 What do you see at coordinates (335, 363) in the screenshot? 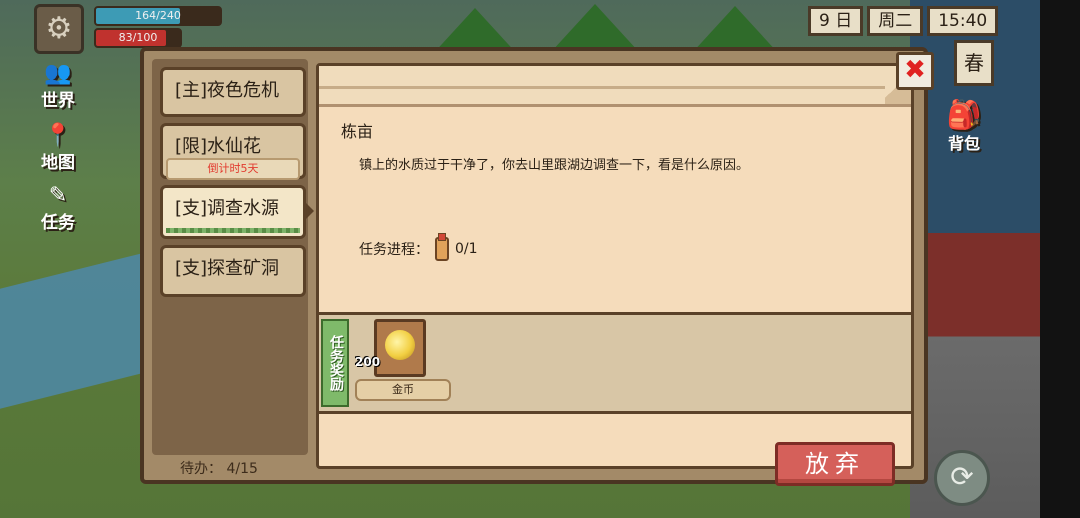
I see `reward-tag: 任务奖励` at bounding box center [335, 363].